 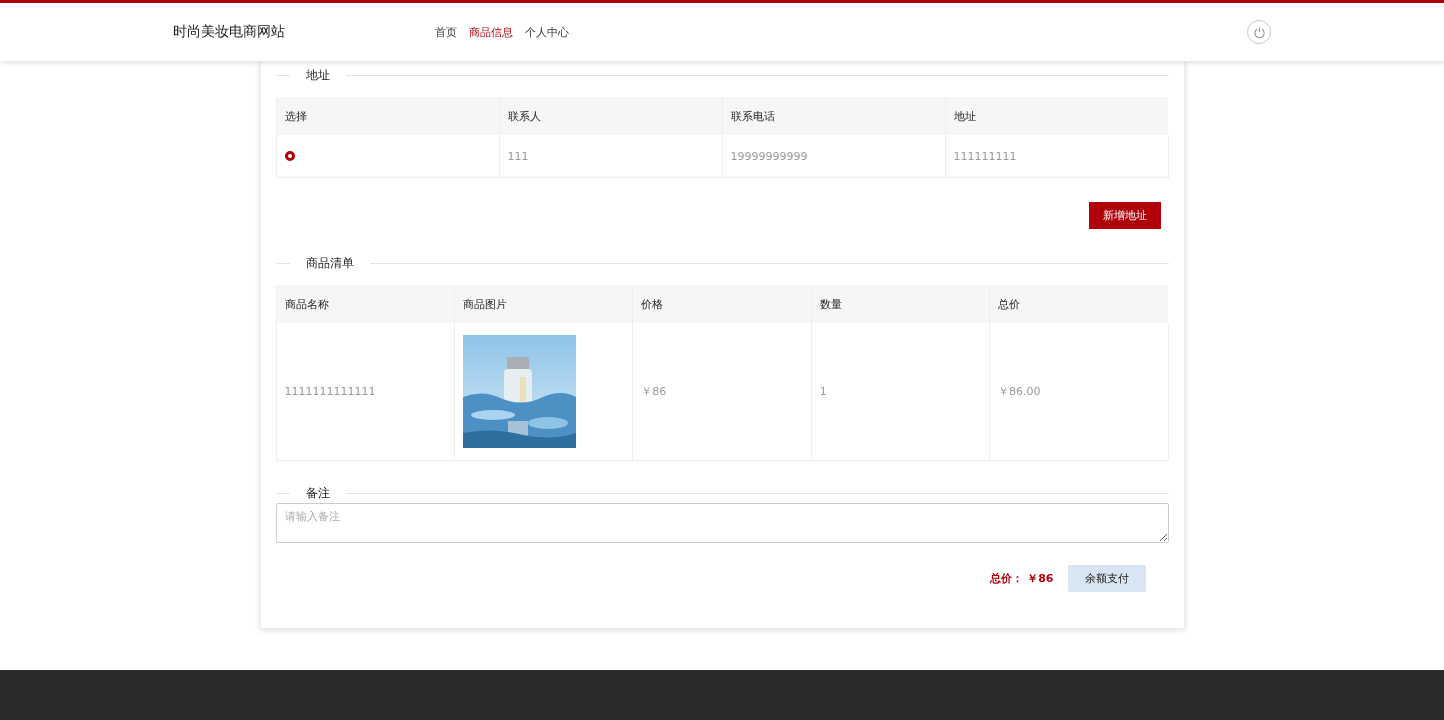 I want to click on section-title: 商品清单, so click(x=329, y=263).